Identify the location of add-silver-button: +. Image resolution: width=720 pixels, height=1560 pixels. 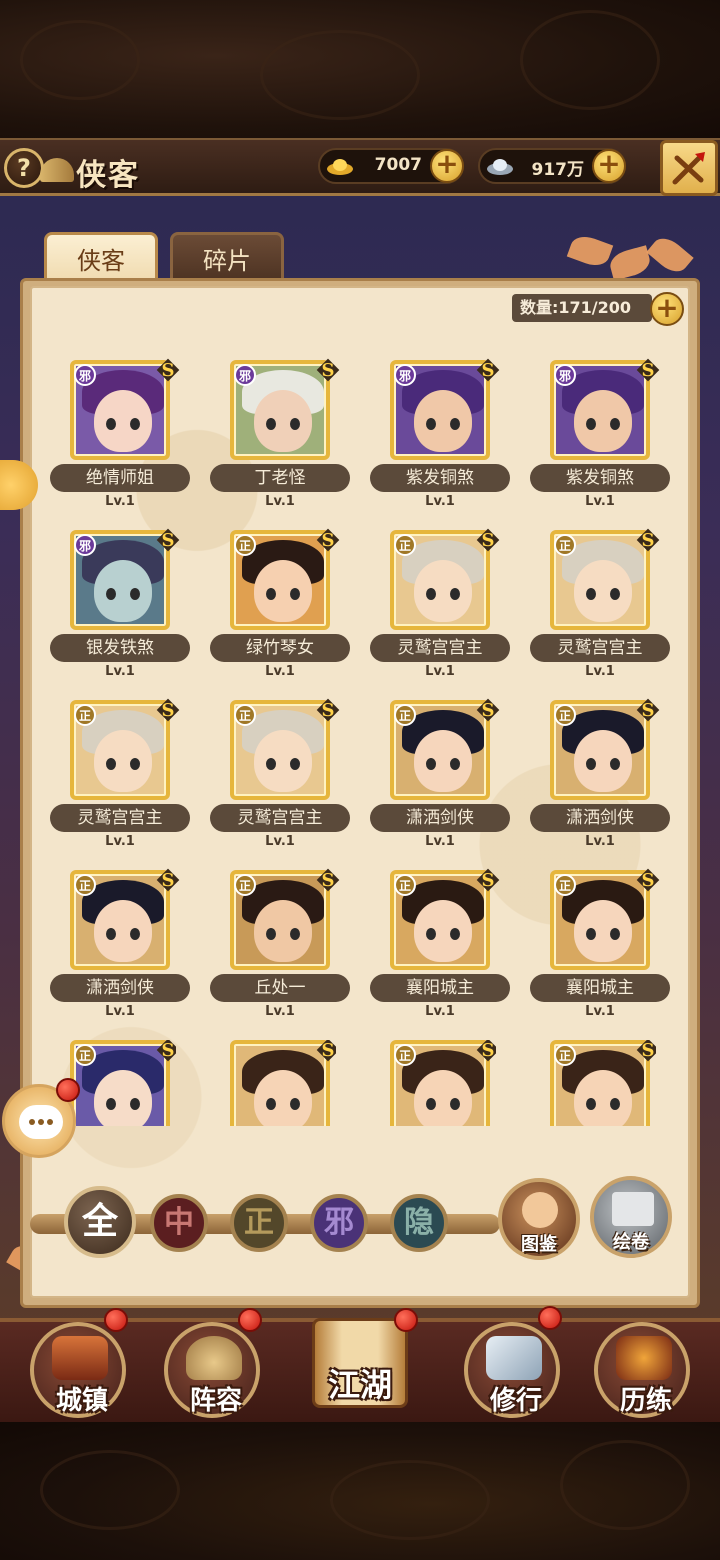
(609, 166).